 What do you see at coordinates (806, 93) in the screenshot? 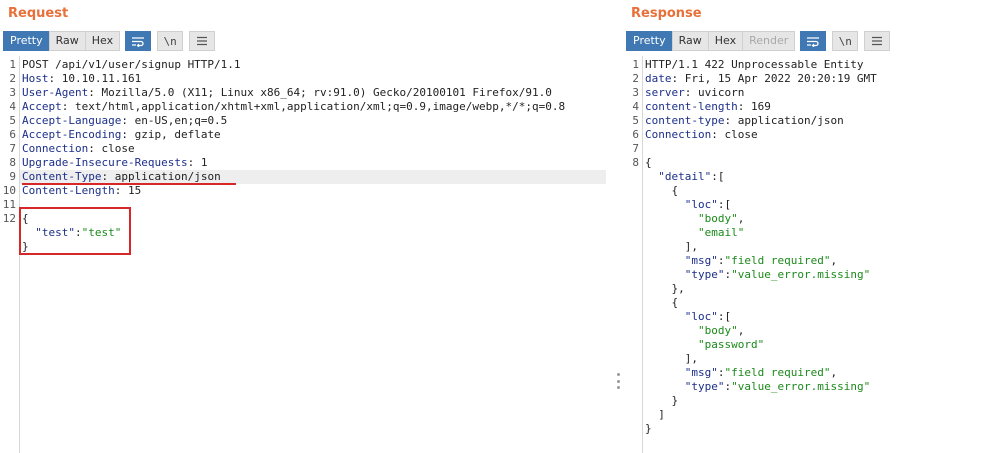
I see `code-line: 3 server: uvicorn` at bounding box center [806, 93].